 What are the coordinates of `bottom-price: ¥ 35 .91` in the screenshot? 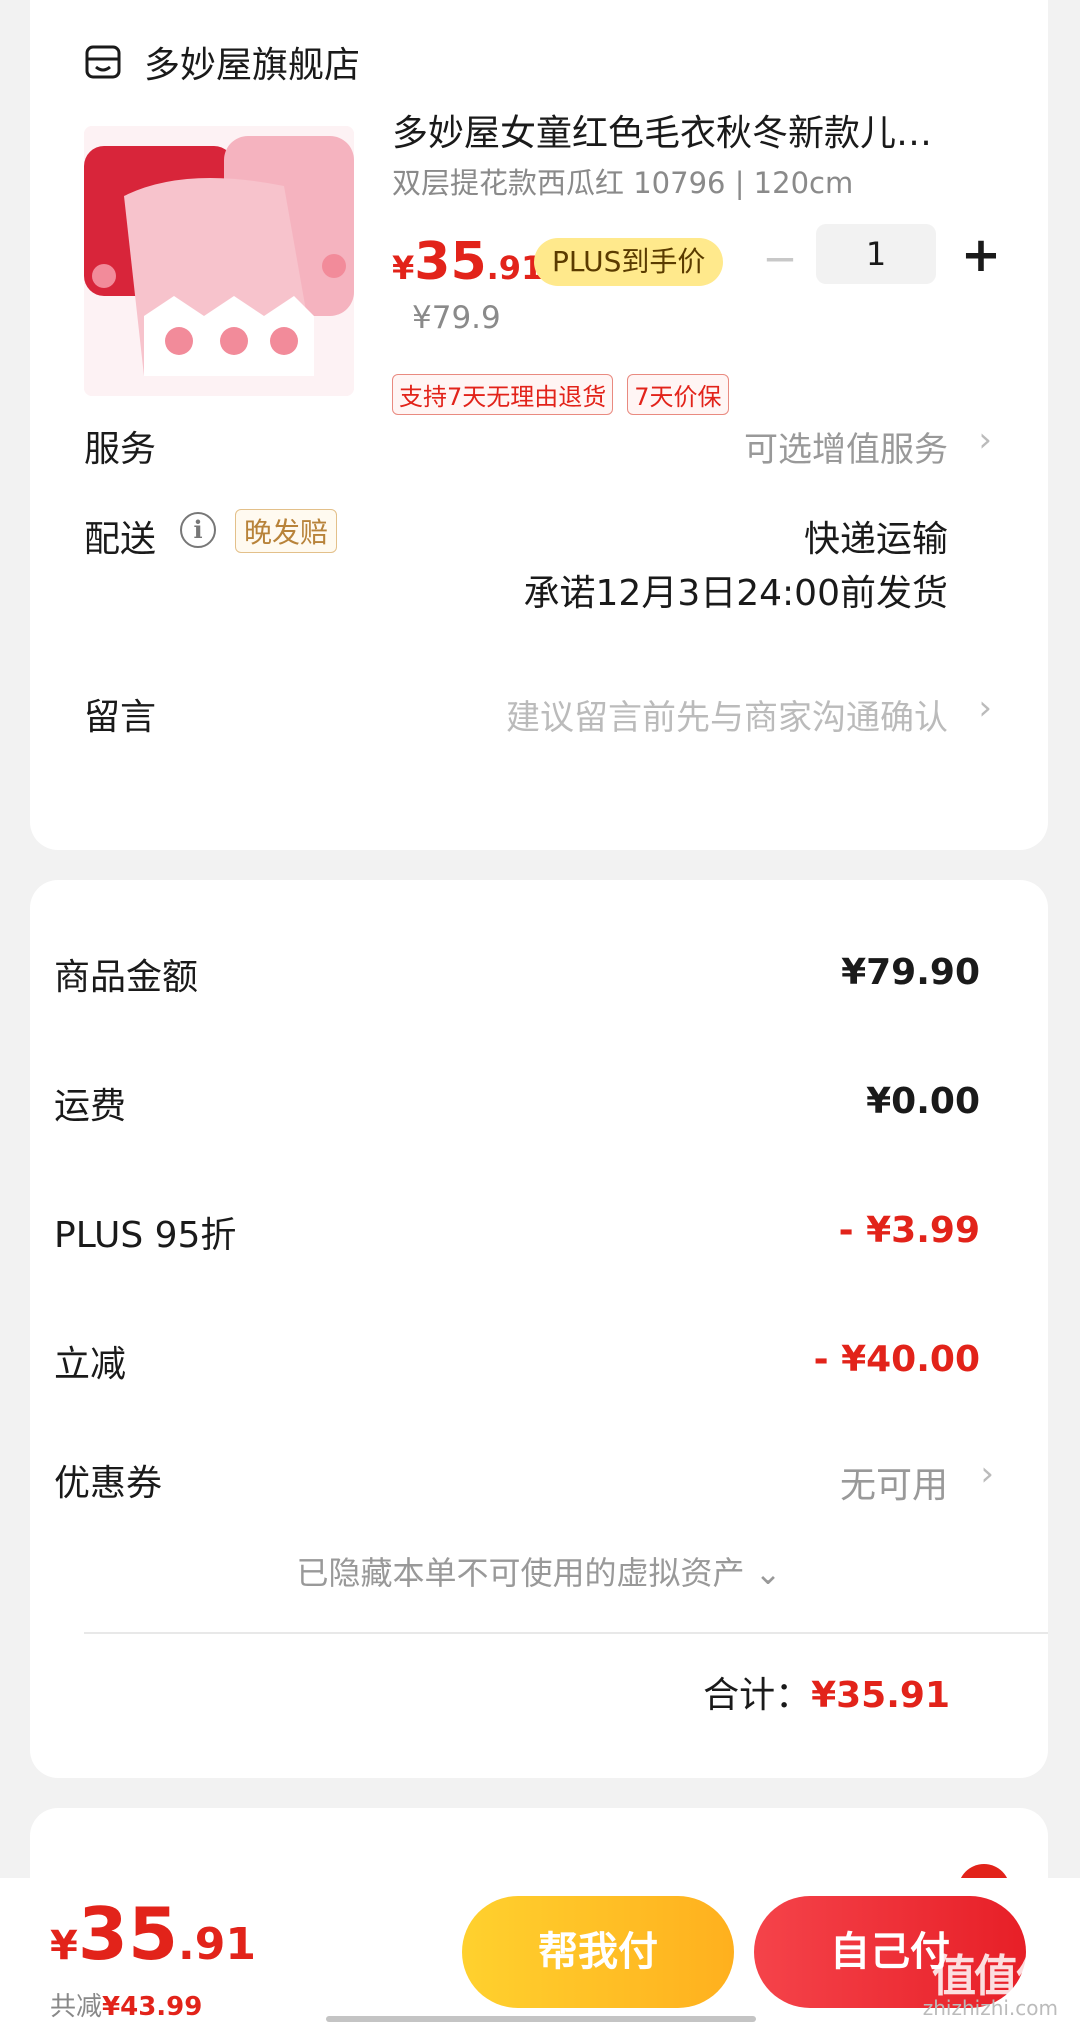 It's located at (153, 1934).